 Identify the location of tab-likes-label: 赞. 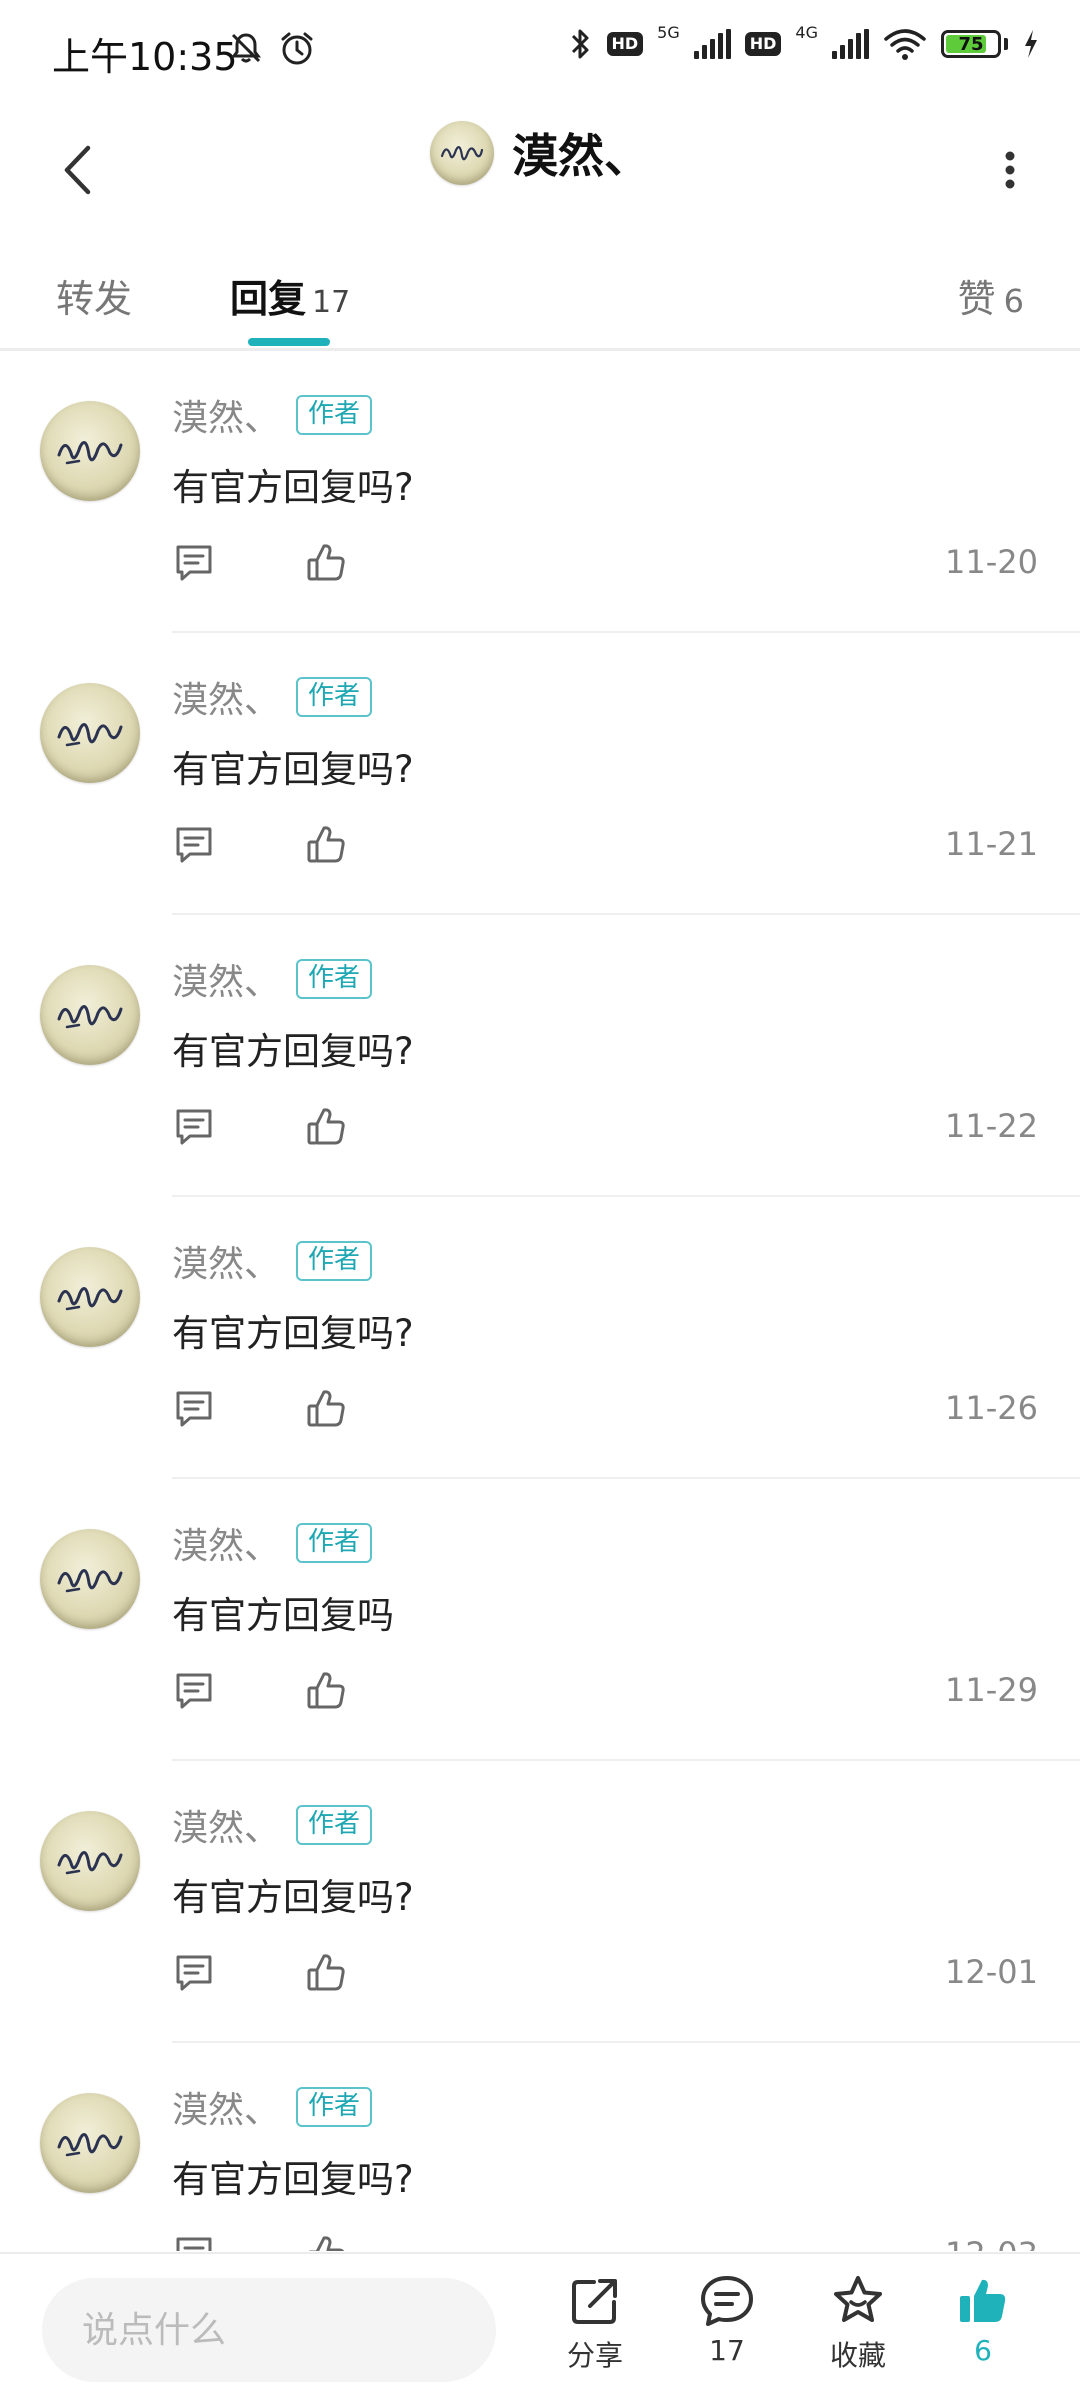
(976, 299).